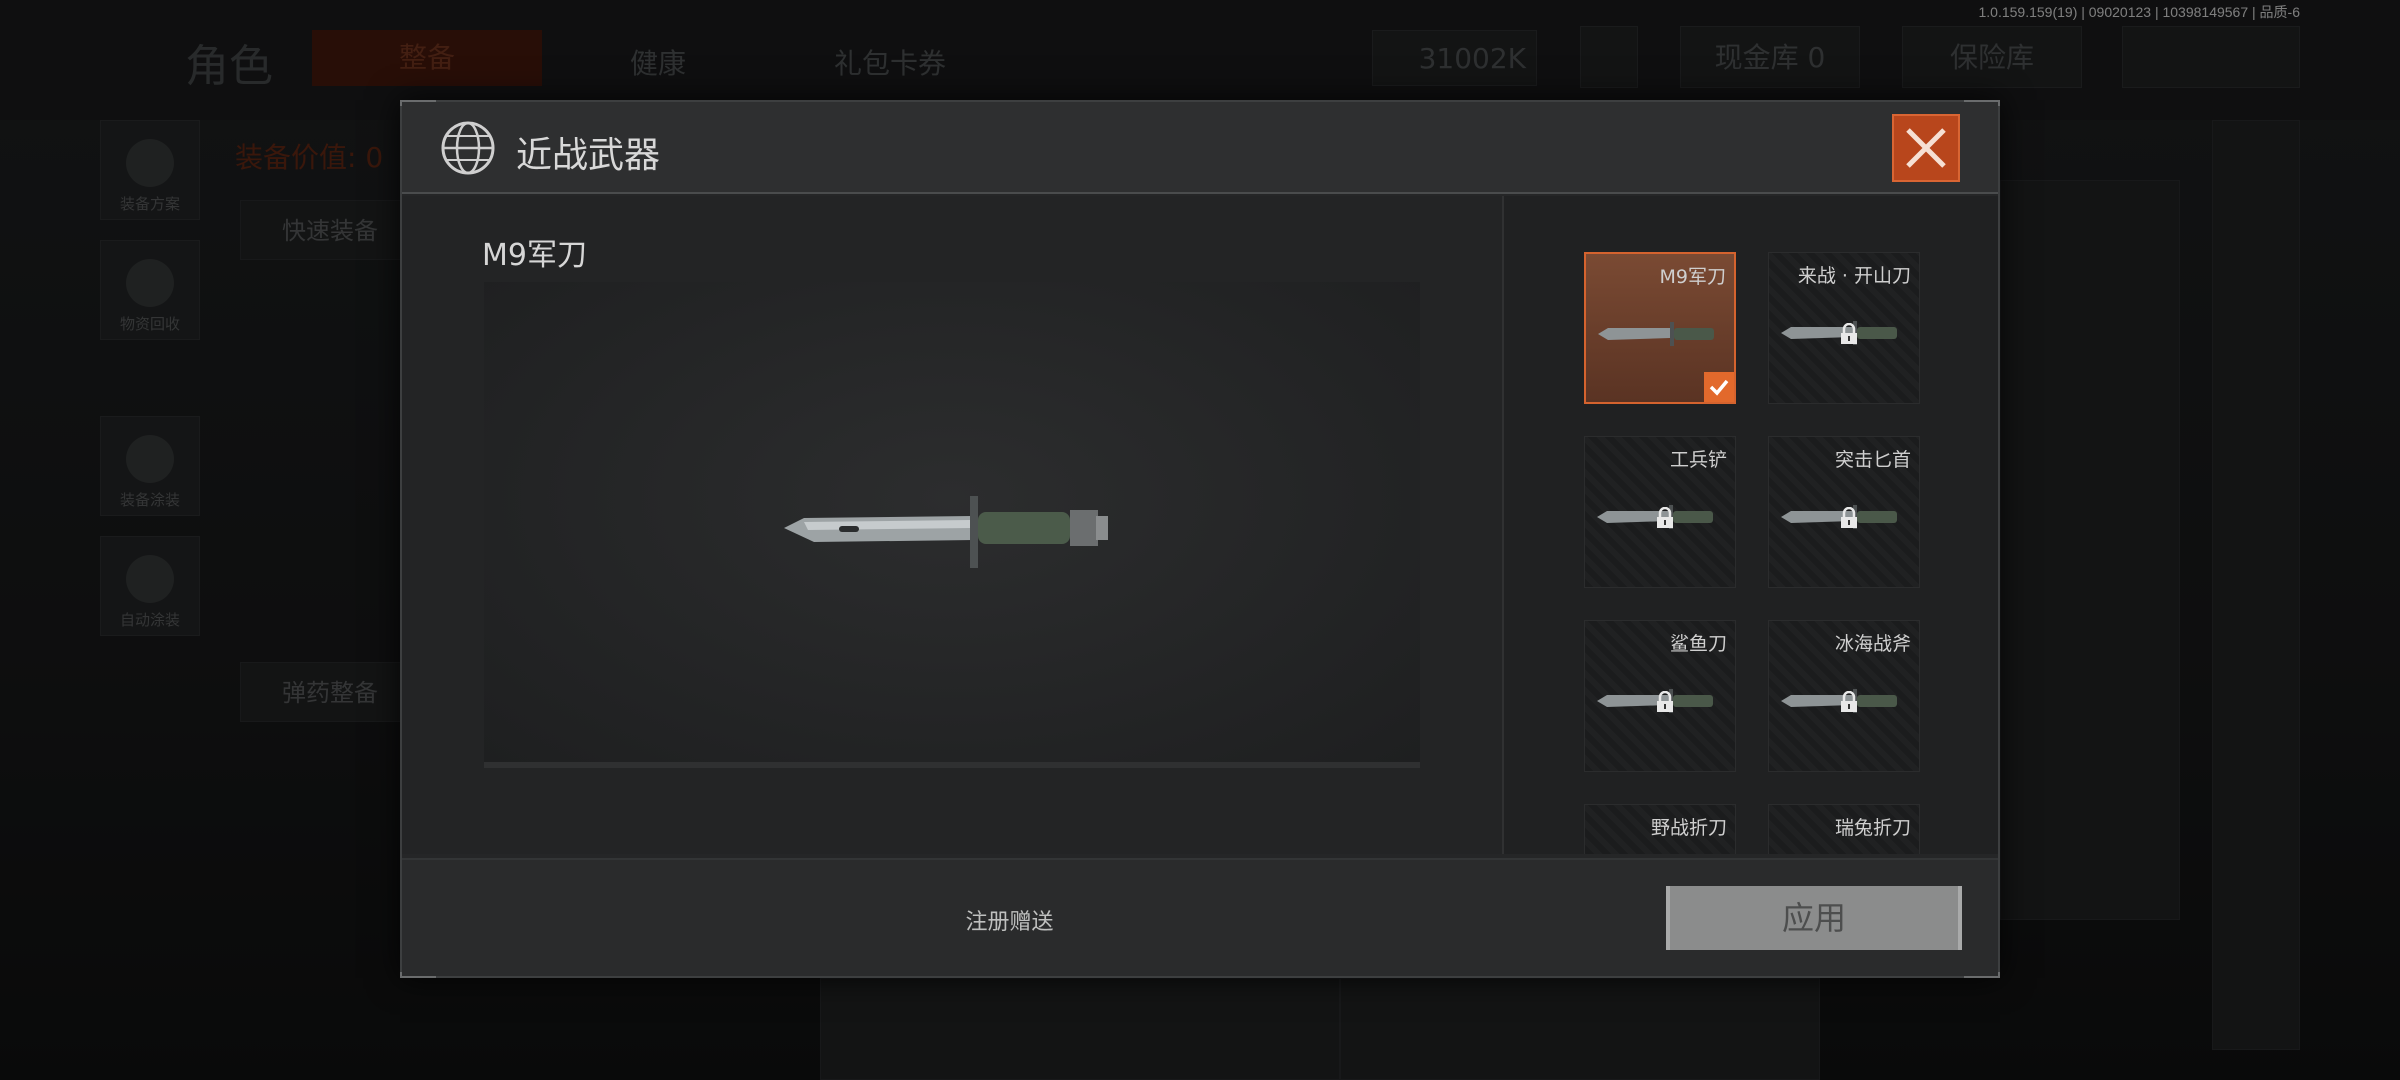  I want to click on weapon-card: 工兵铲, so click(1660, 512).